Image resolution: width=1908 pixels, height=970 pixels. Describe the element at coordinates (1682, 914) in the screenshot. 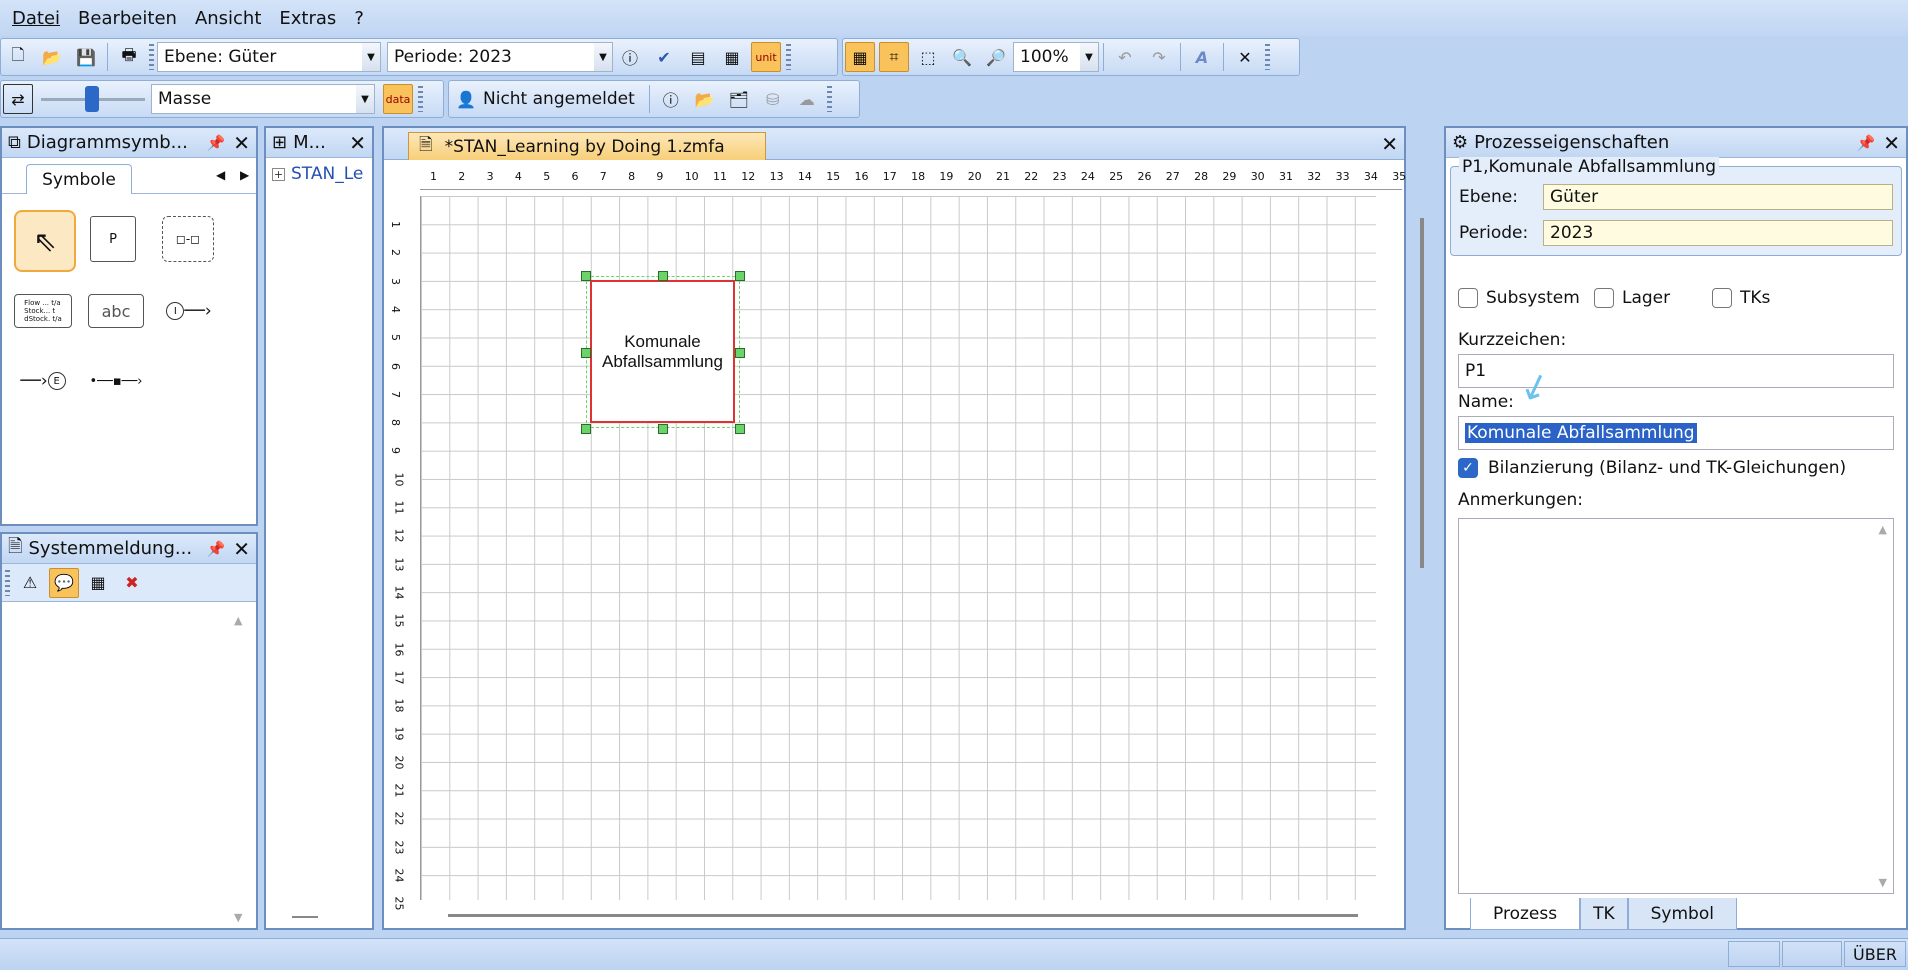

I see `tab-symbol: Symbol` at that location.